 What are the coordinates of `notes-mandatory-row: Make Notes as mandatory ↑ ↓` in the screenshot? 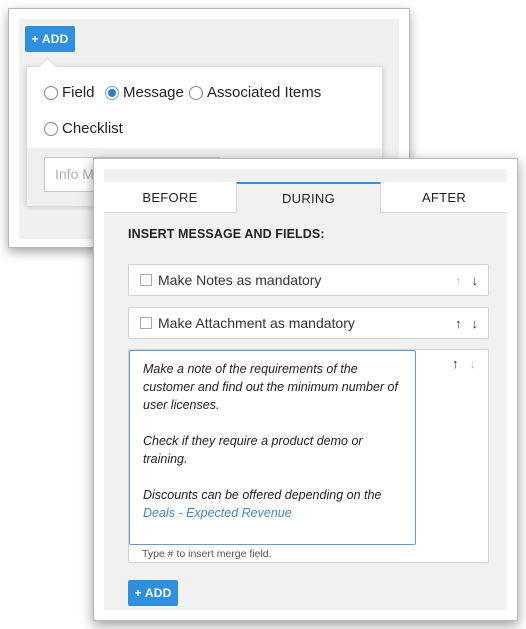 It's located at (308, 280).